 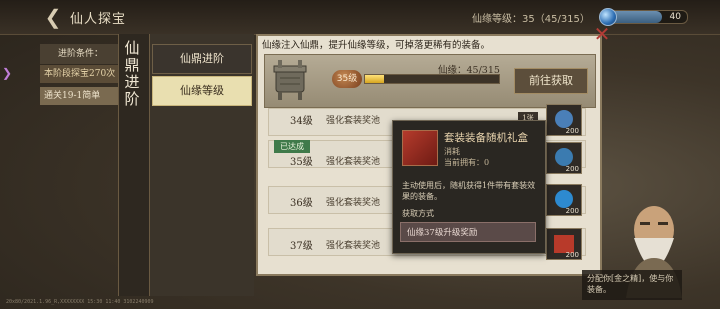 What do you see at coordinates (468, 232) in the screenshot?
I see `tooltip-source-button: 仙缘37级升级奖励` at bounding box center [468, 232].